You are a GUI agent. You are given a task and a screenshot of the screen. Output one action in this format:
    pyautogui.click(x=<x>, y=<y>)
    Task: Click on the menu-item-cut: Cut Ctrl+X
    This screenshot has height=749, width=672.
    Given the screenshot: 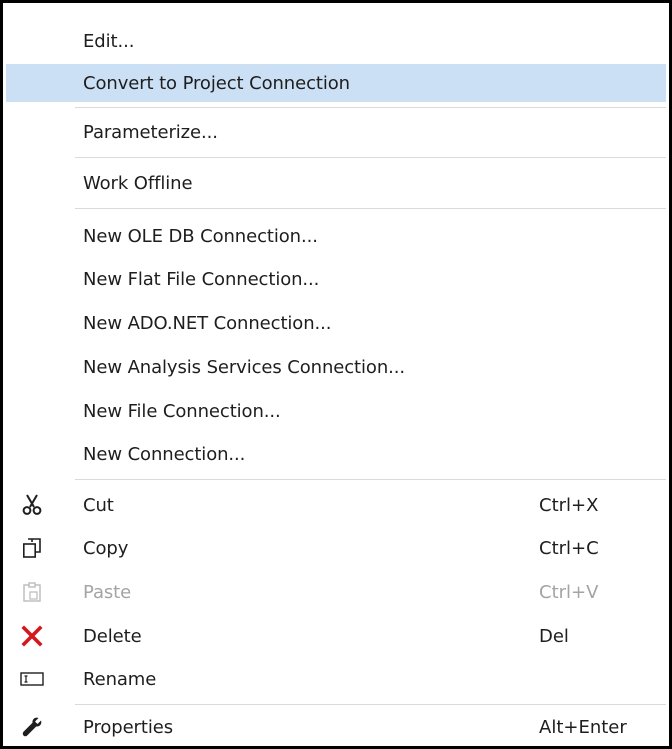 What is the action you would take?
    pyautogui.click(x=336, y=505)
    